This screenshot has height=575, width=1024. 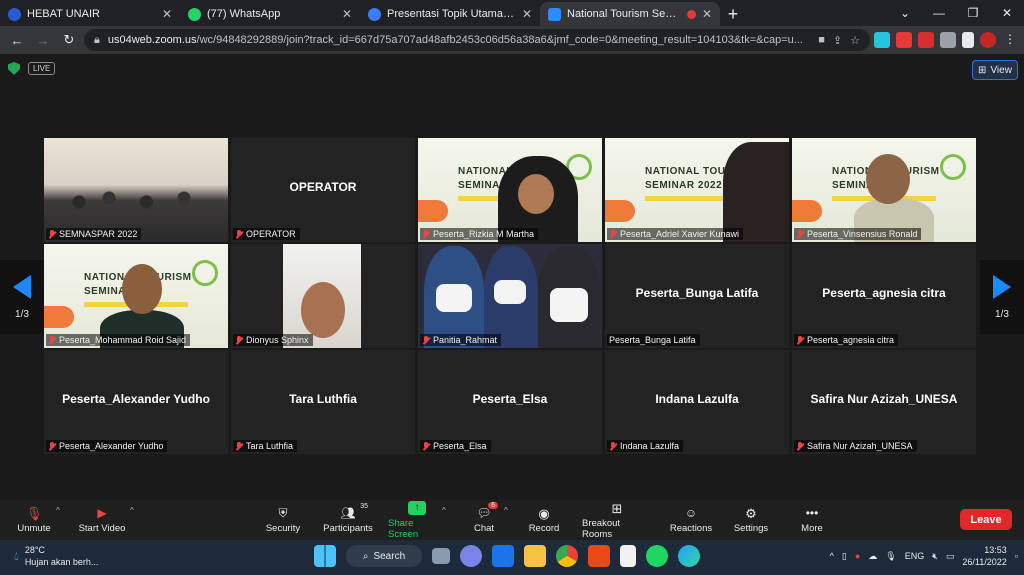 I want to click on speaker-muted-icon: 🔇︎, so click(x=935, y=556).